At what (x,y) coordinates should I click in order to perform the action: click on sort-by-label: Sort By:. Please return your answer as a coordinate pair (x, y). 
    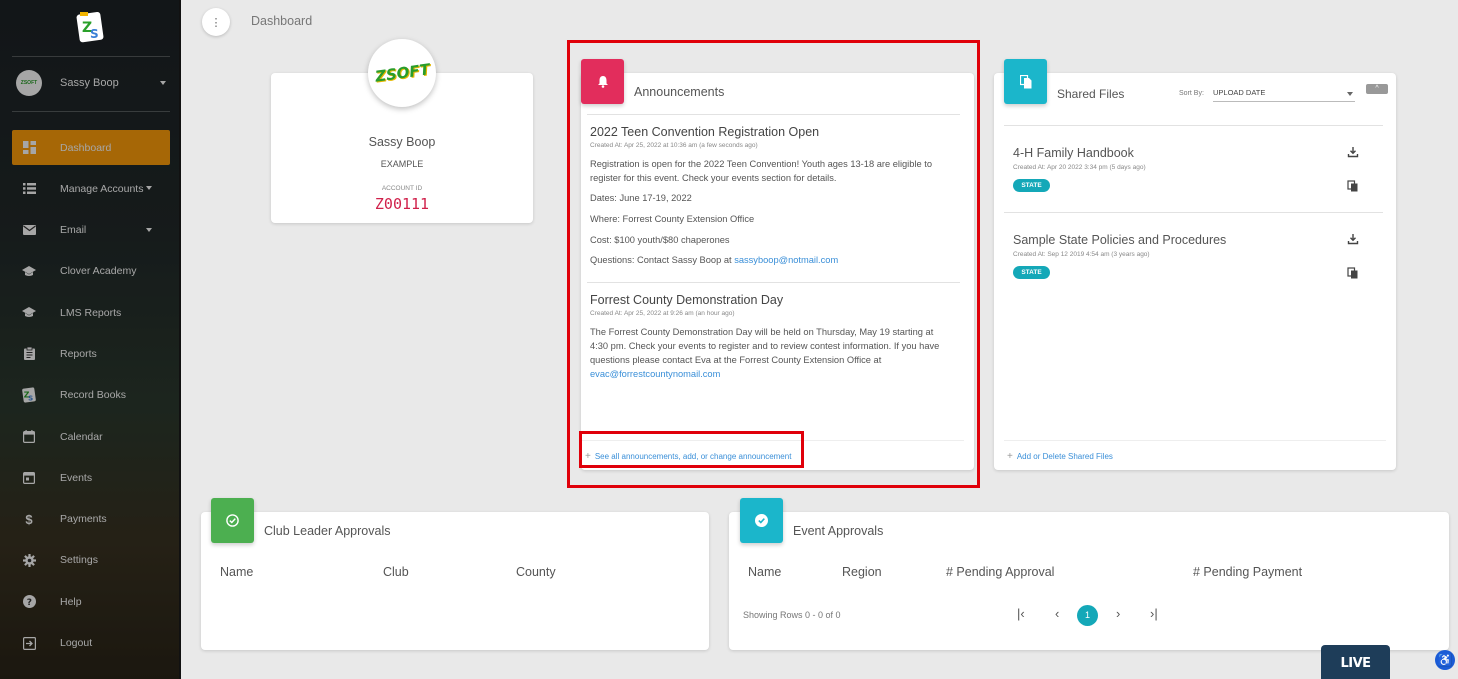
    Looking at the image, I should click on (1191, 93).